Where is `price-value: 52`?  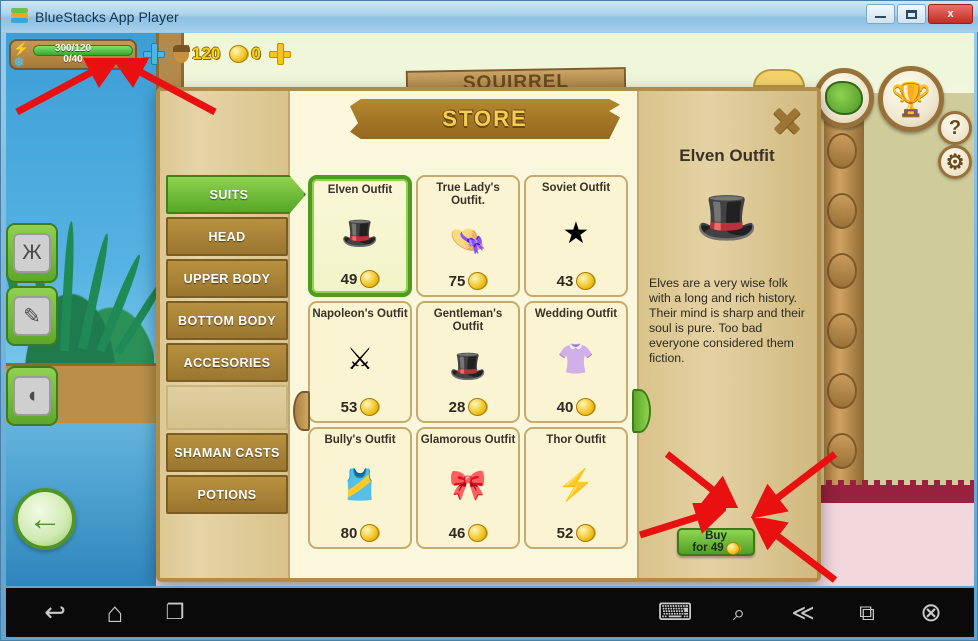
price-value: 52 is located at coordinates (565, 533).